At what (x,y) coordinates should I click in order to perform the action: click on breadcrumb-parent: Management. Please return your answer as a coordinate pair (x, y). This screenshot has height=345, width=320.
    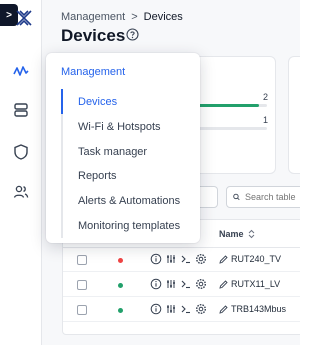
    Looking at the image, I should click on (93, 17).